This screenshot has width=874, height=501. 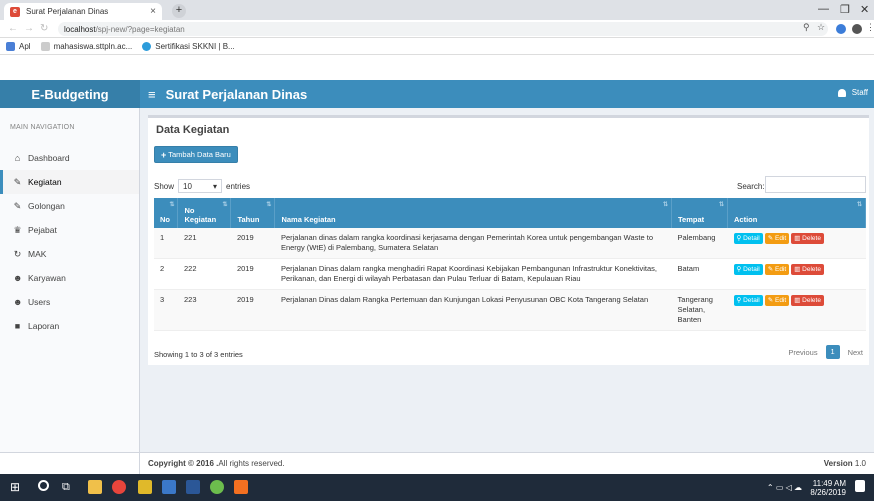 I want to click on forward-icon: →, so click(x=29, y=28).